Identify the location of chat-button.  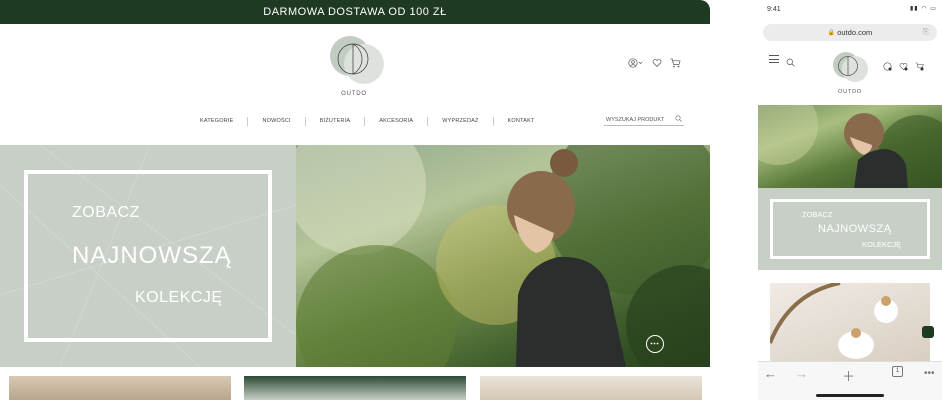
(655, 344).